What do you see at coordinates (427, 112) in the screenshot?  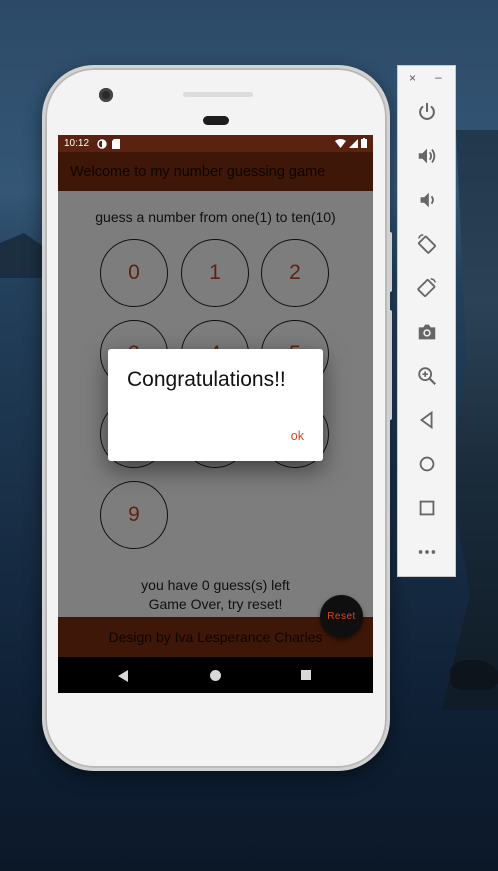 I see `power-icon` at bounding box center [427, 112].